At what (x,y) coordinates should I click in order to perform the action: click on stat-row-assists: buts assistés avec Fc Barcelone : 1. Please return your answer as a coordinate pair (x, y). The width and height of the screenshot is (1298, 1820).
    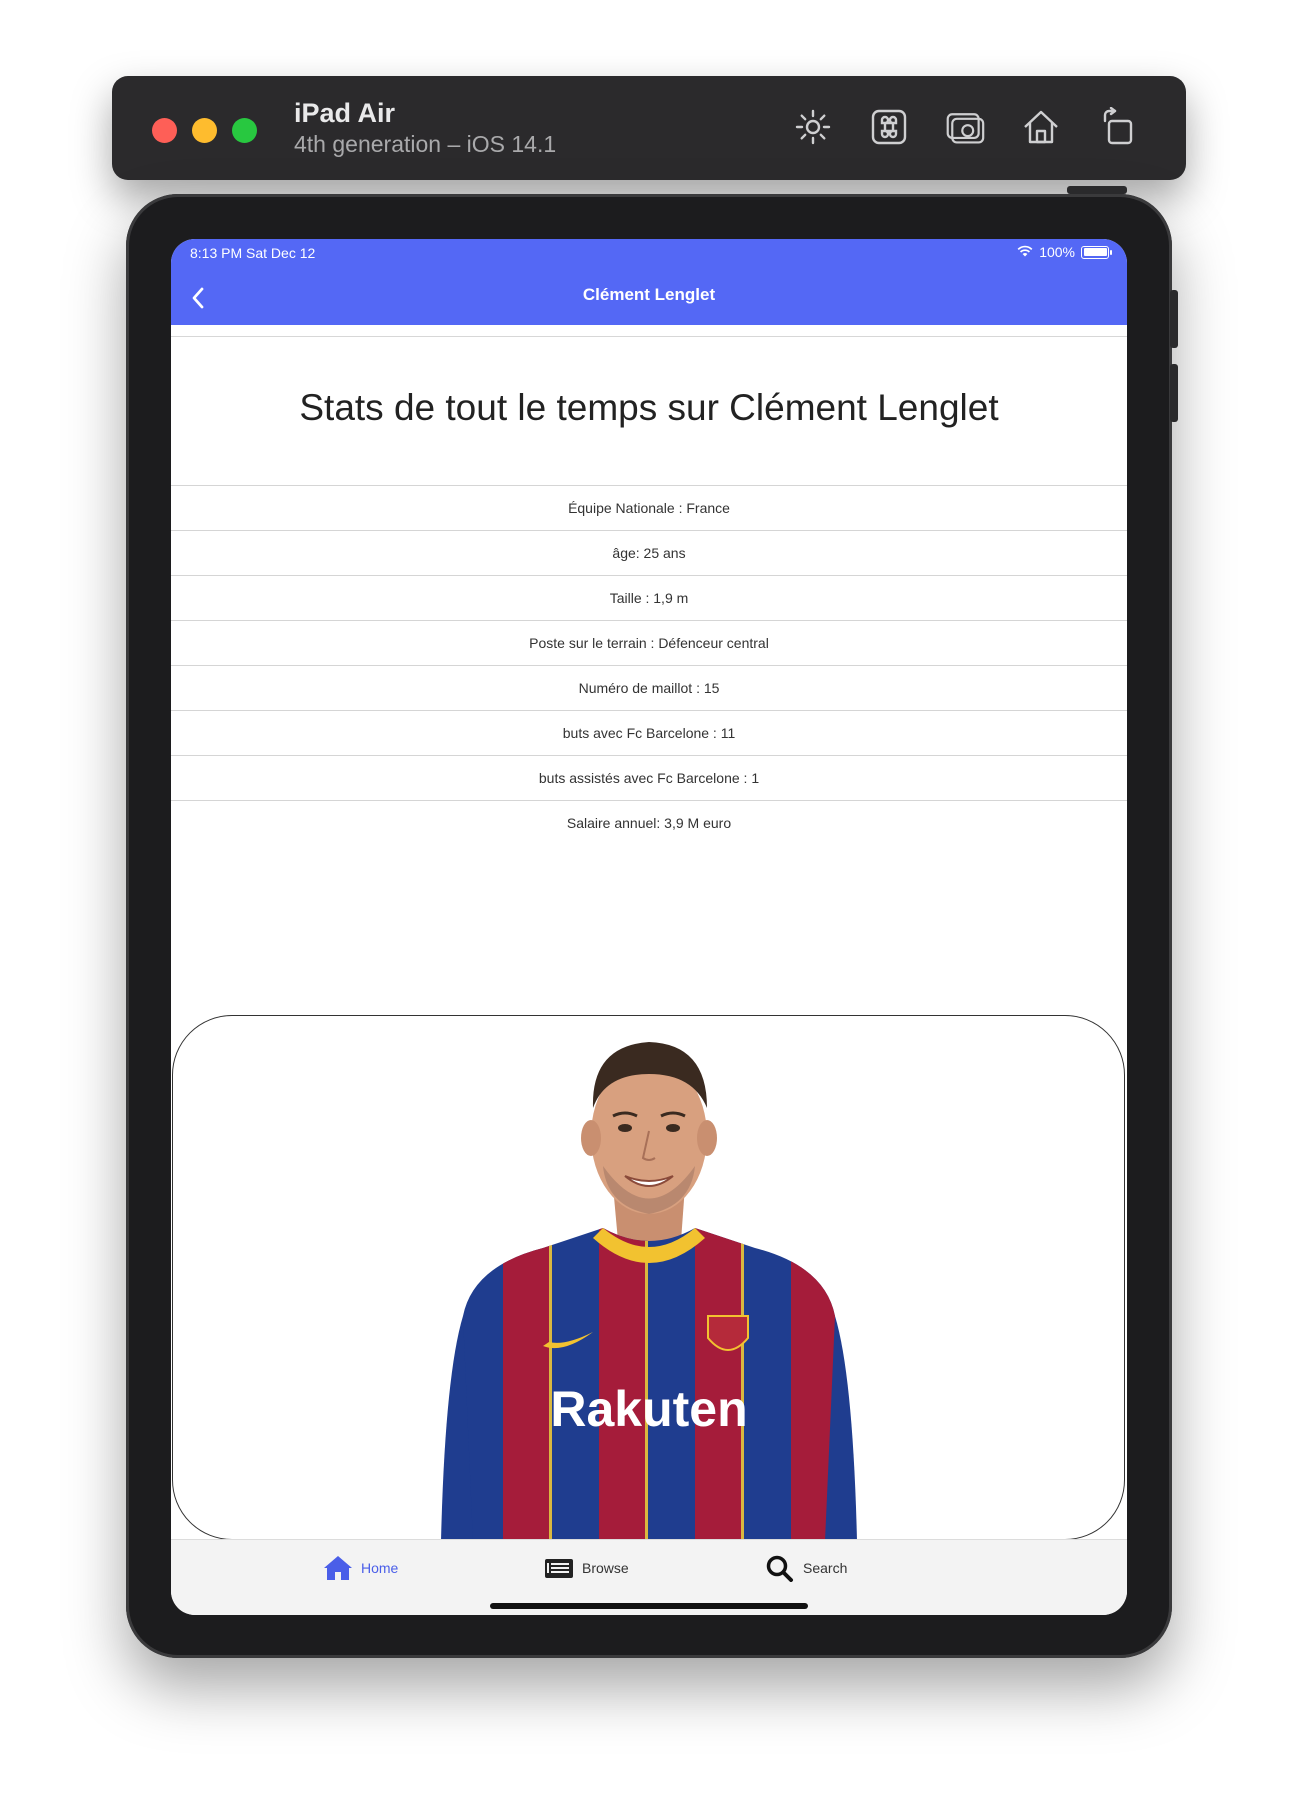
    Looking at the image, I should click on (649, 777).